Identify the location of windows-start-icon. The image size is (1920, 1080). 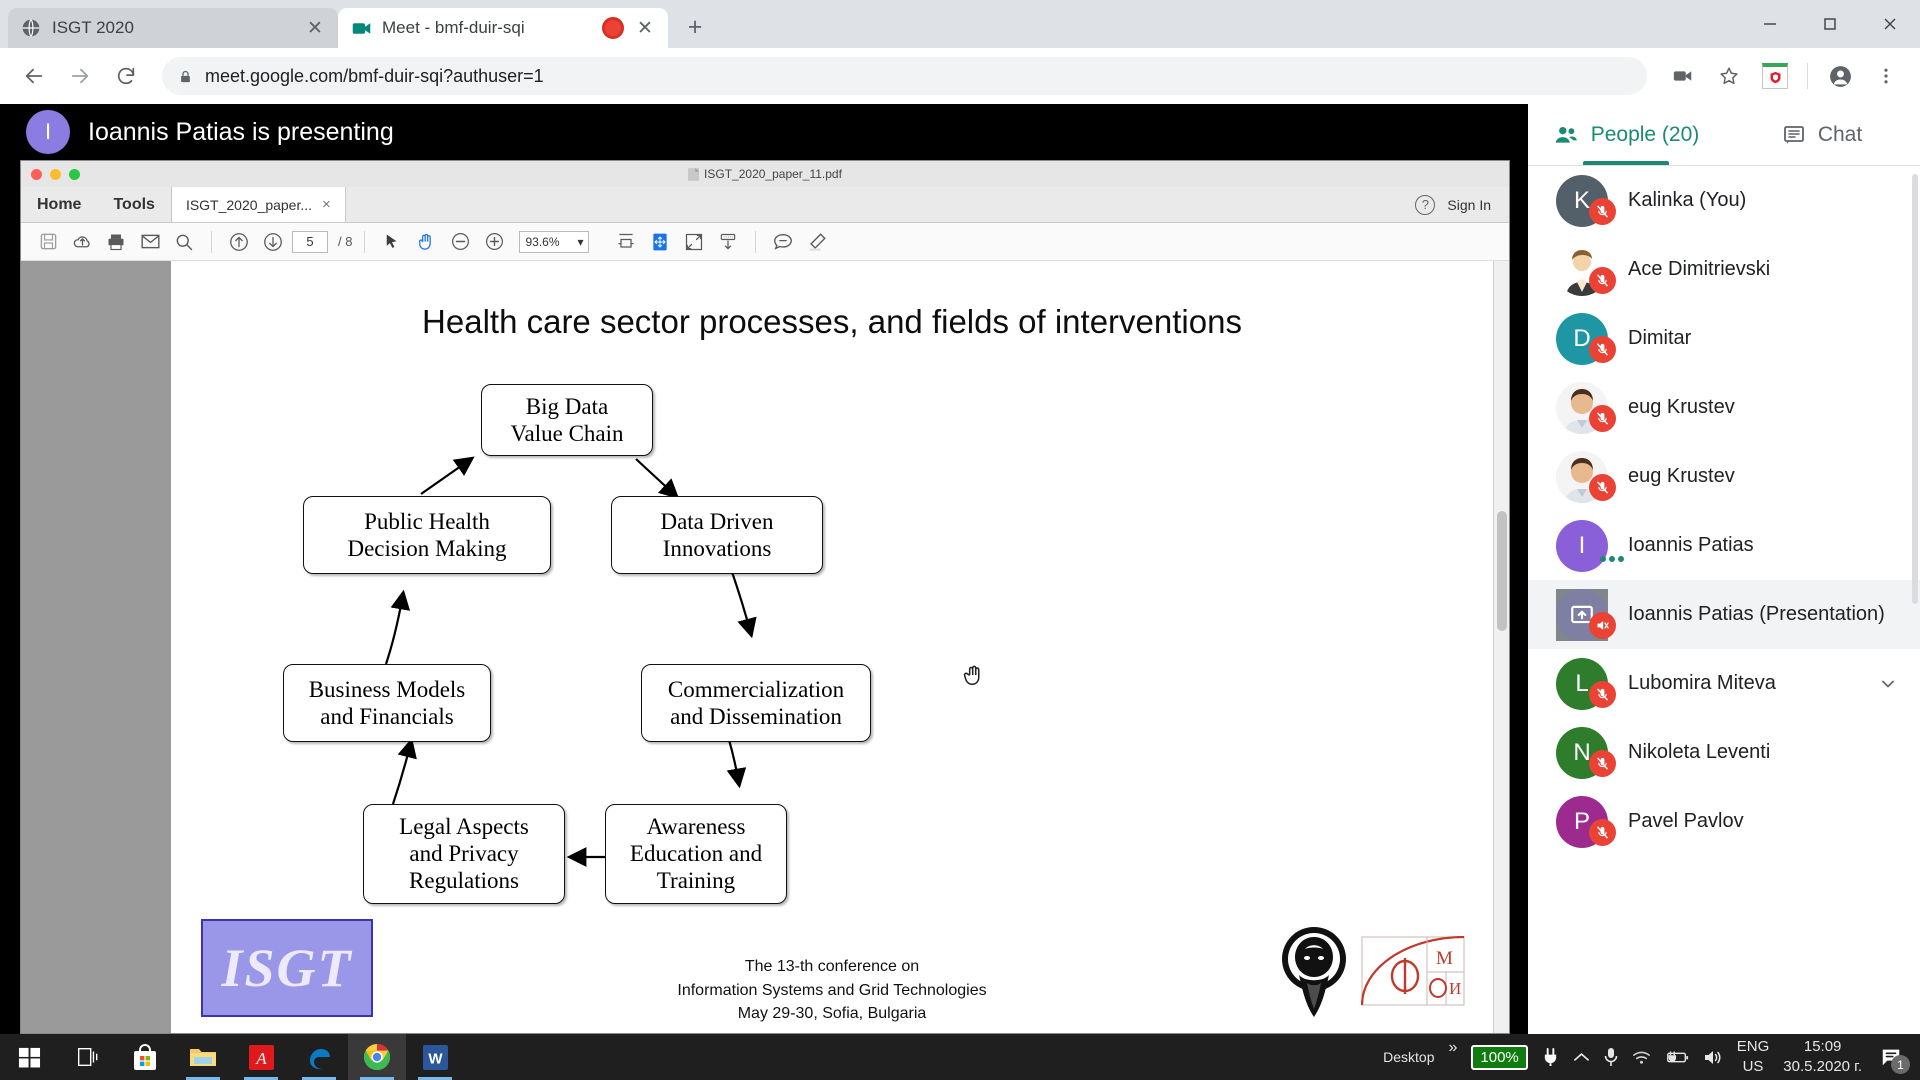
(29, 1057).